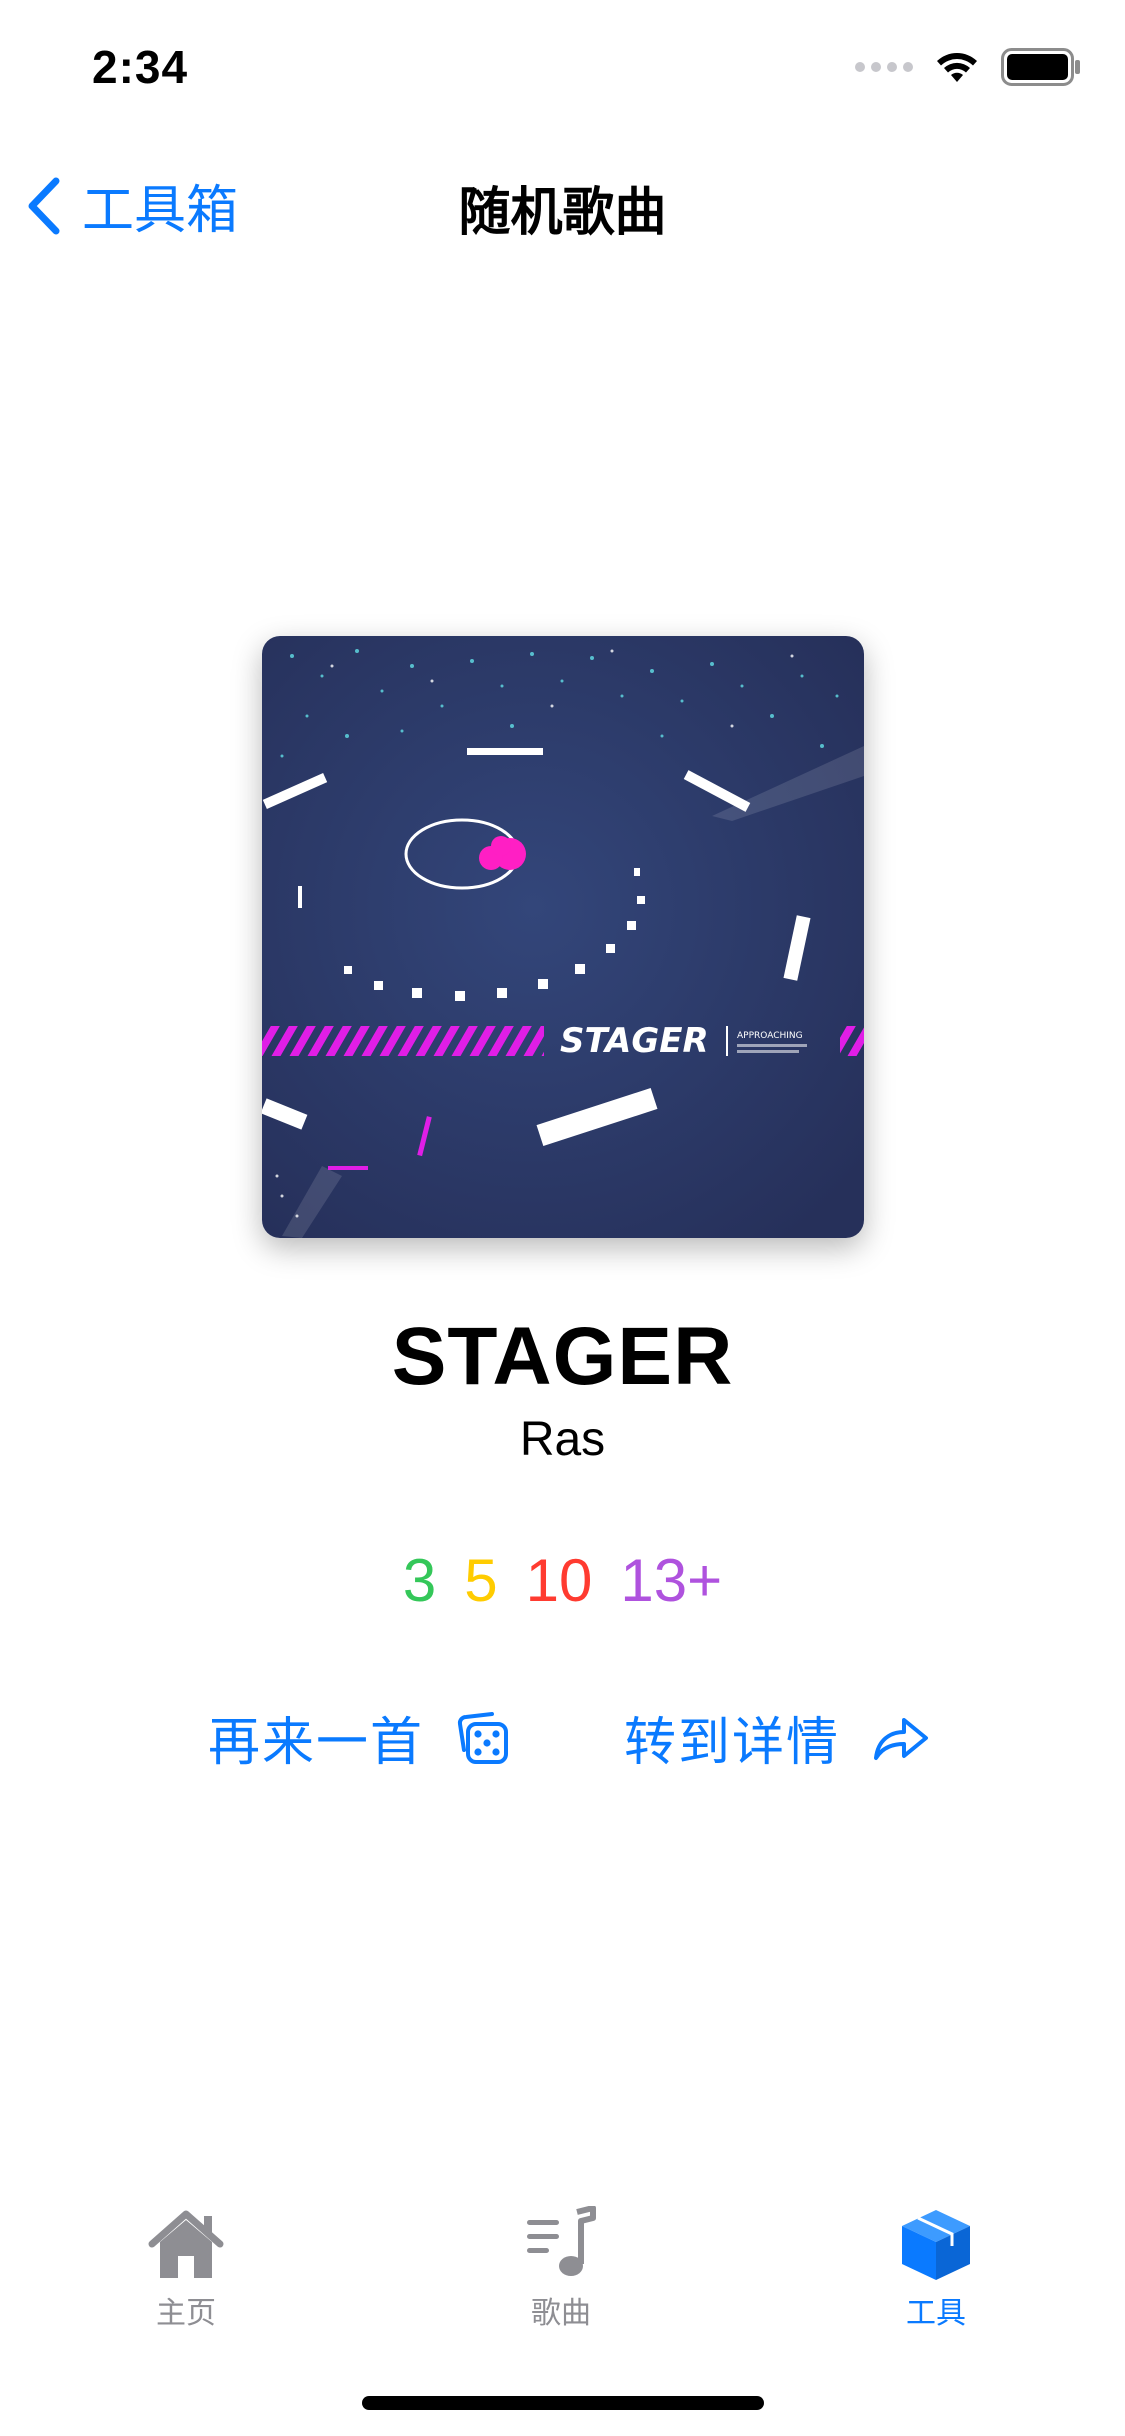 This screenshot has width=1125, height=2436. Describe the element at coordinates (884, 67) in the screenshot. I see `cellular-signal-icon` at that location.